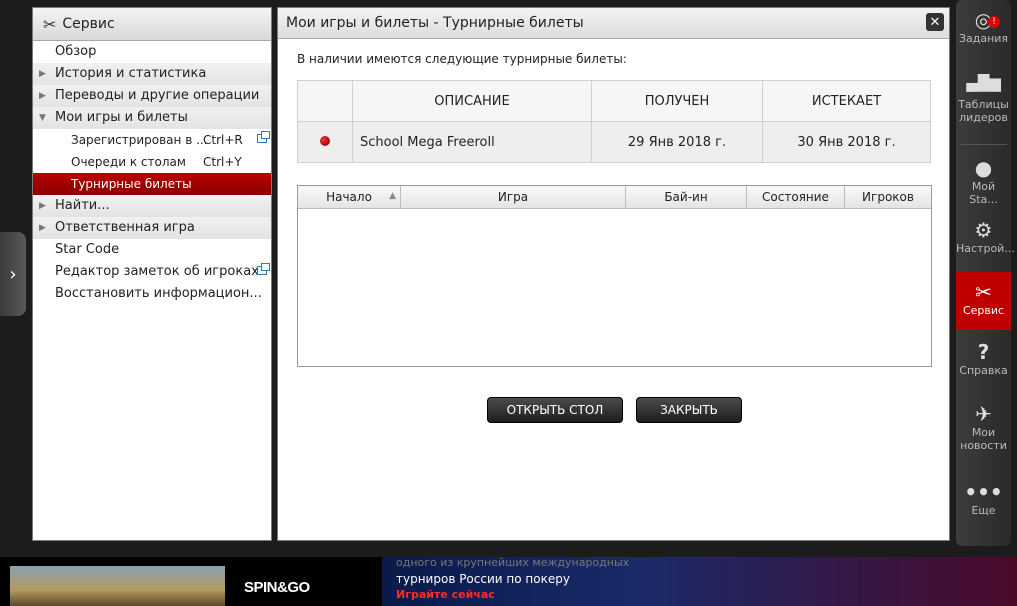 Image resolution: width=1017 pixels, height=606 pixels. What do you see at coordinates (152, 52) in the screenshot?
I see `sidebar-item-overview: Обзор` at bounding box center [152, 52].